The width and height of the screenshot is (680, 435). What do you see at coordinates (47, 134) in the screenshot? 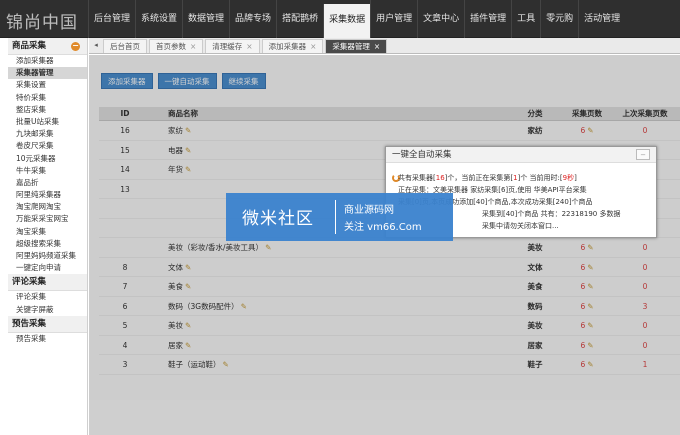
I see `sidebar-item: 九块邮采集` at bounding box center [47, 134].